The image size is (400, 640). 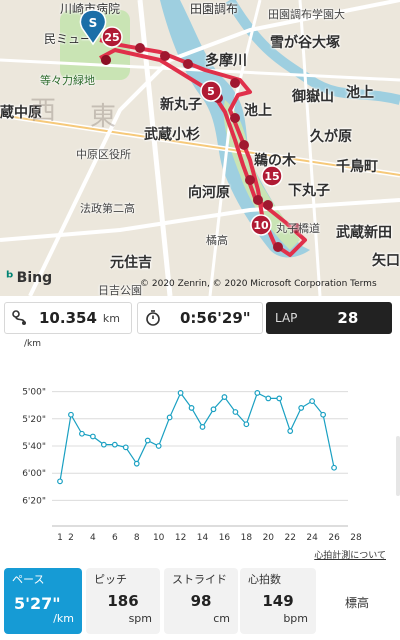 I want to click on x-tick-label: 14, so click(x=203, y=538).